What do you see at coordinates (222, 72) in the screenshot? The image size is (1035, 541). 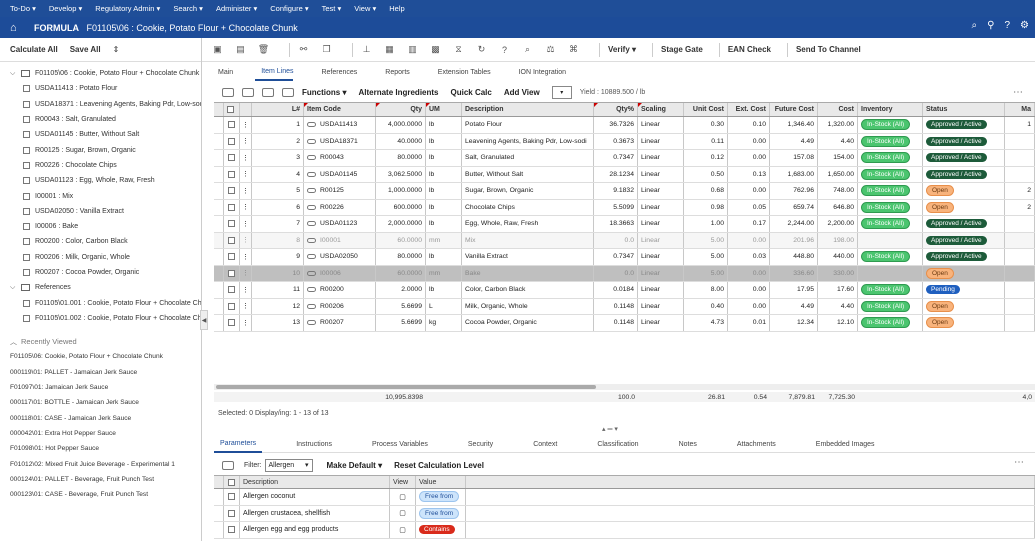 I see `tab-main: Main` at bounding box center [222, 72].